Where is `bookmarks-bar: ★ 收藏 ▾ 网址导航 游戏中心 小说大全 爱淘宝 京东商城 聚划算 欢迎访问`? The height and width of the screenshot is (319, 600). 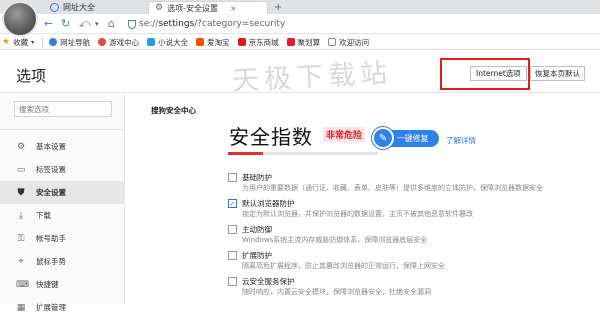
bookmarks-bar: ★ 收藏 ▾ 网址导航 游戏中心 小说大全 爱淘宝 京东商城 聚划算 欢迎访问 is located at coordinates (300, 42).